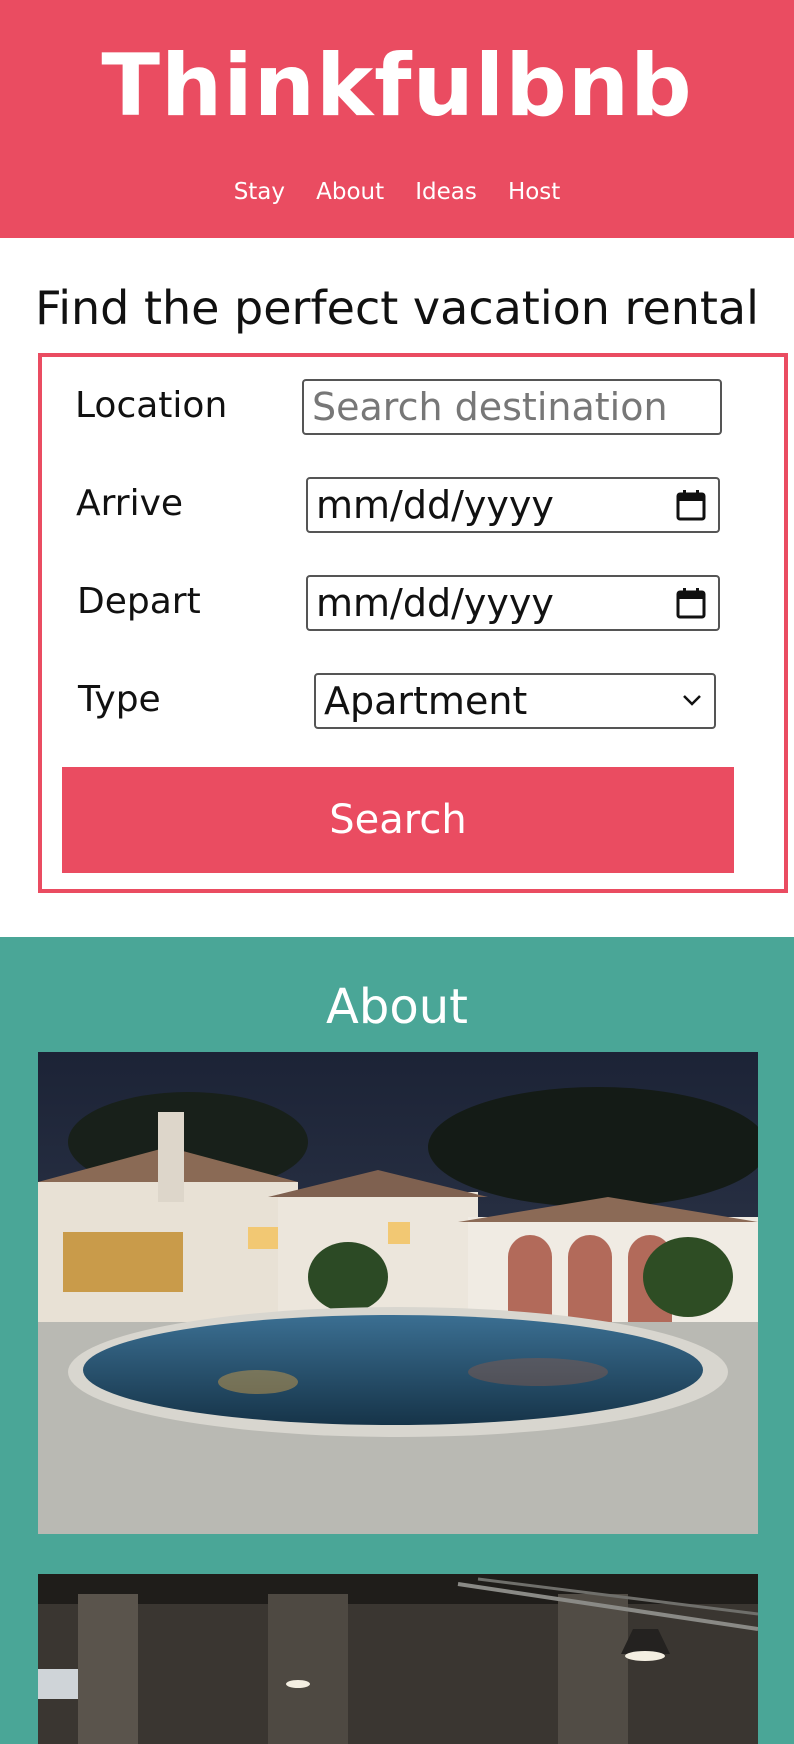 The height and width of the screenshot is (1744, 794). Describe the element at coordinates (151, 405) in the screenshot. I see `location-label: Location` at that location.